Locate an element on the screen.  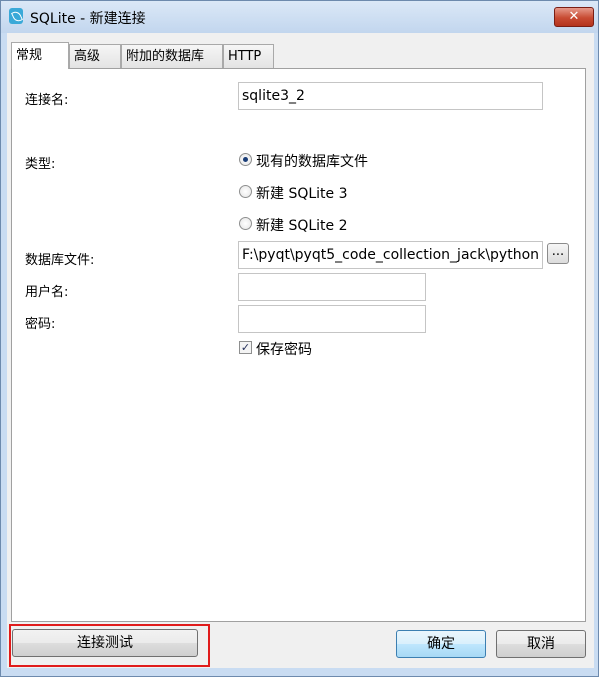
radio-new-sqlite2-label: 新建 SQLite 2 is located at coordinates (302, 225).